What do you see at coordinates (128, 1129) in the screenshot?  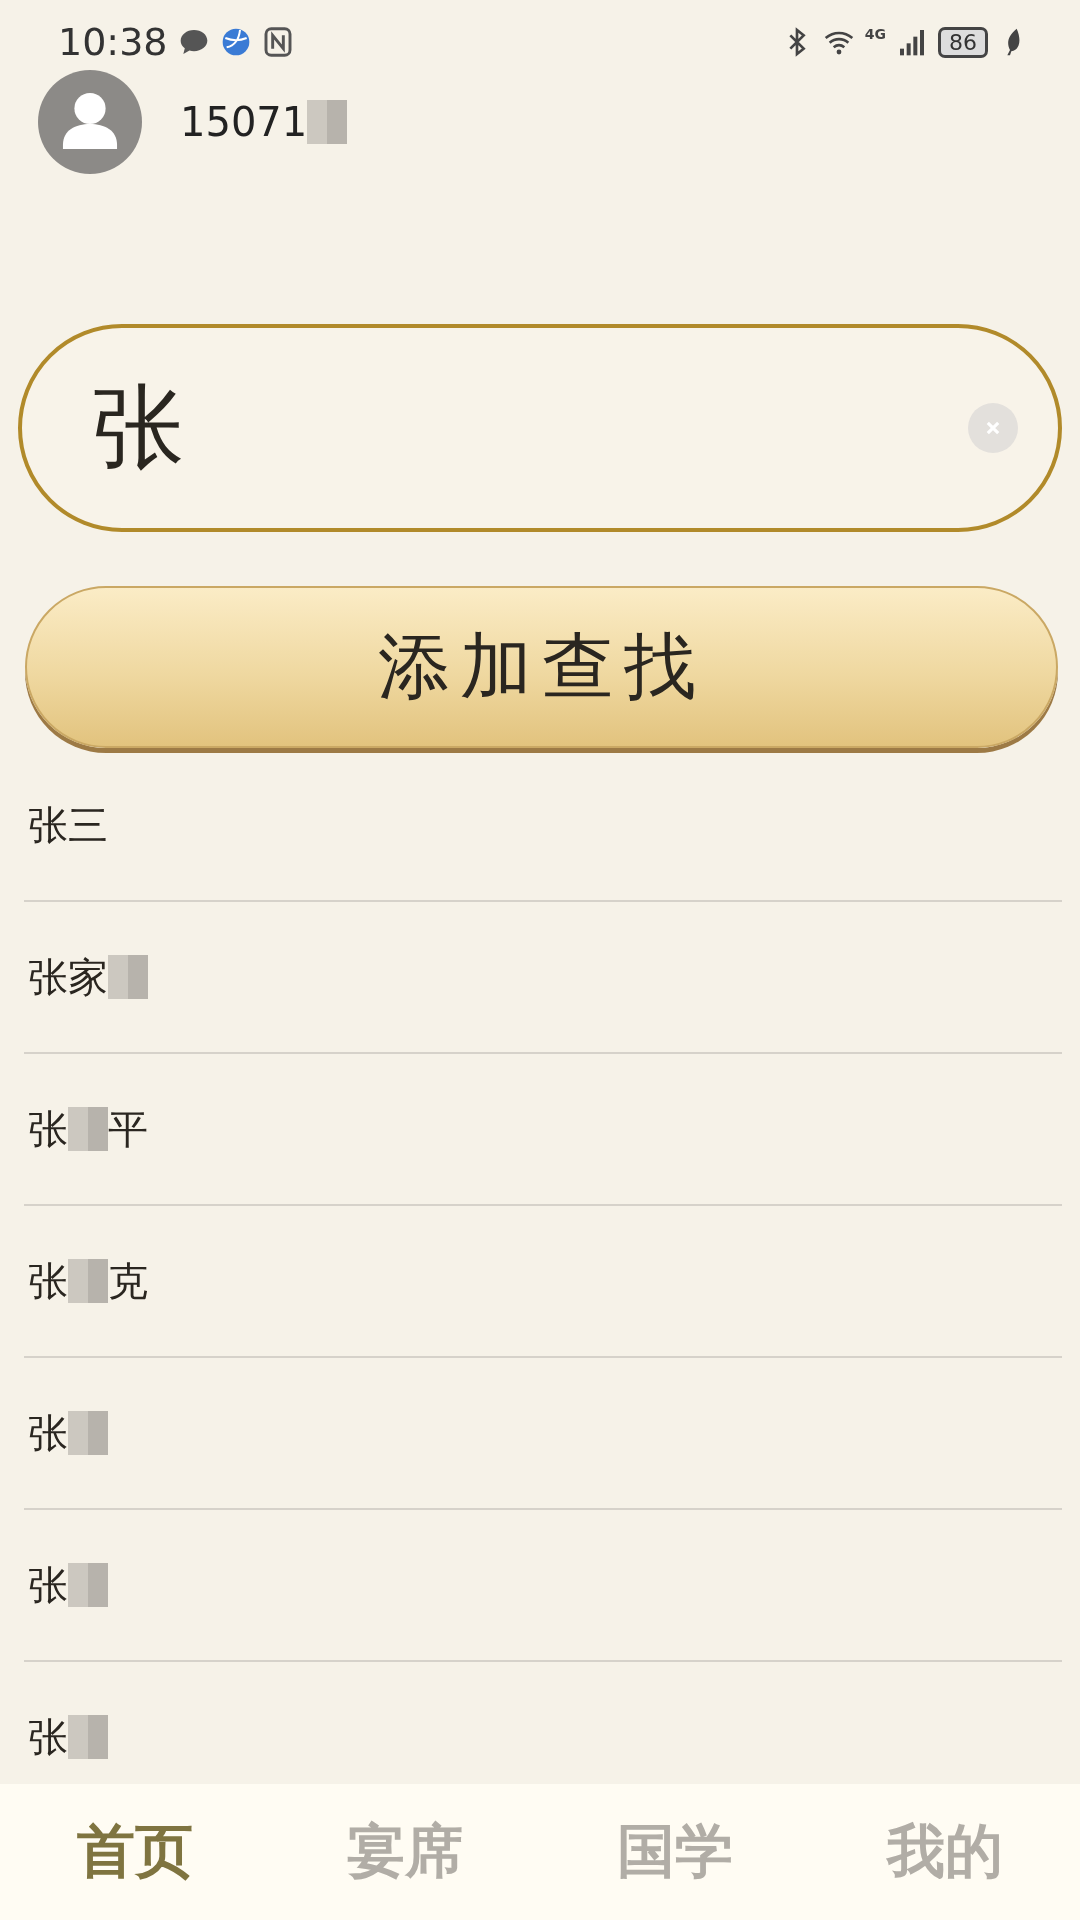 I see `name-text: 平` at bounding box center [128, 1129].